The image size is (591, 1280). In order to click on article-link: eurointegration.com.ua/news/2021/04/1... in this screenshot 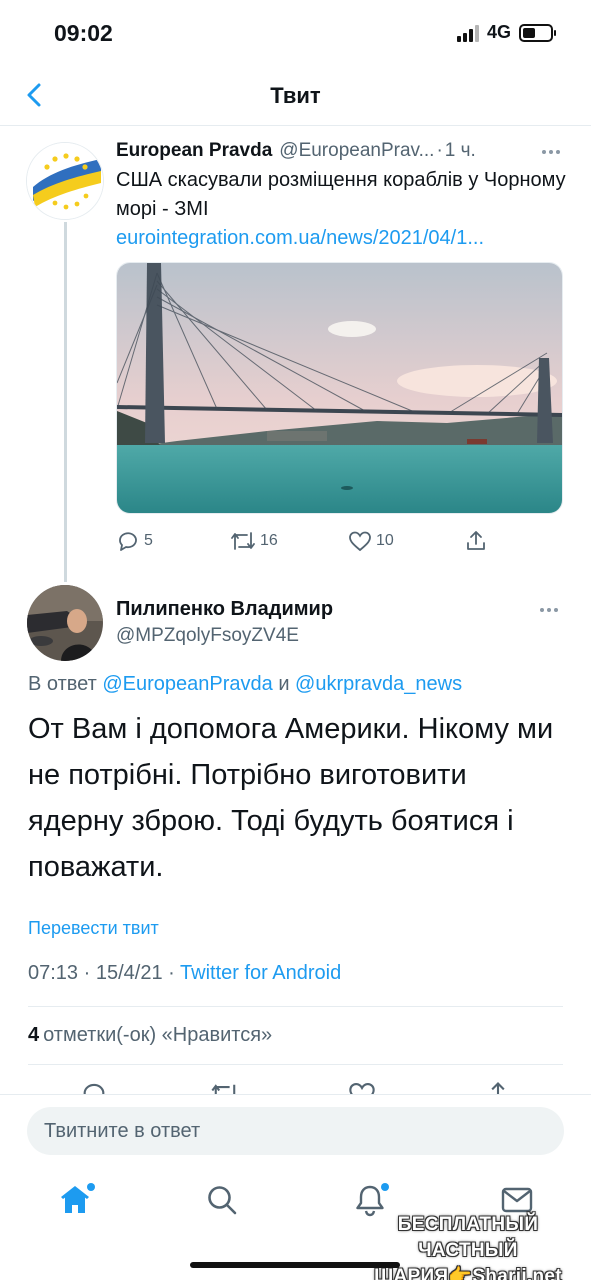, I will do `click(341, 238)`.